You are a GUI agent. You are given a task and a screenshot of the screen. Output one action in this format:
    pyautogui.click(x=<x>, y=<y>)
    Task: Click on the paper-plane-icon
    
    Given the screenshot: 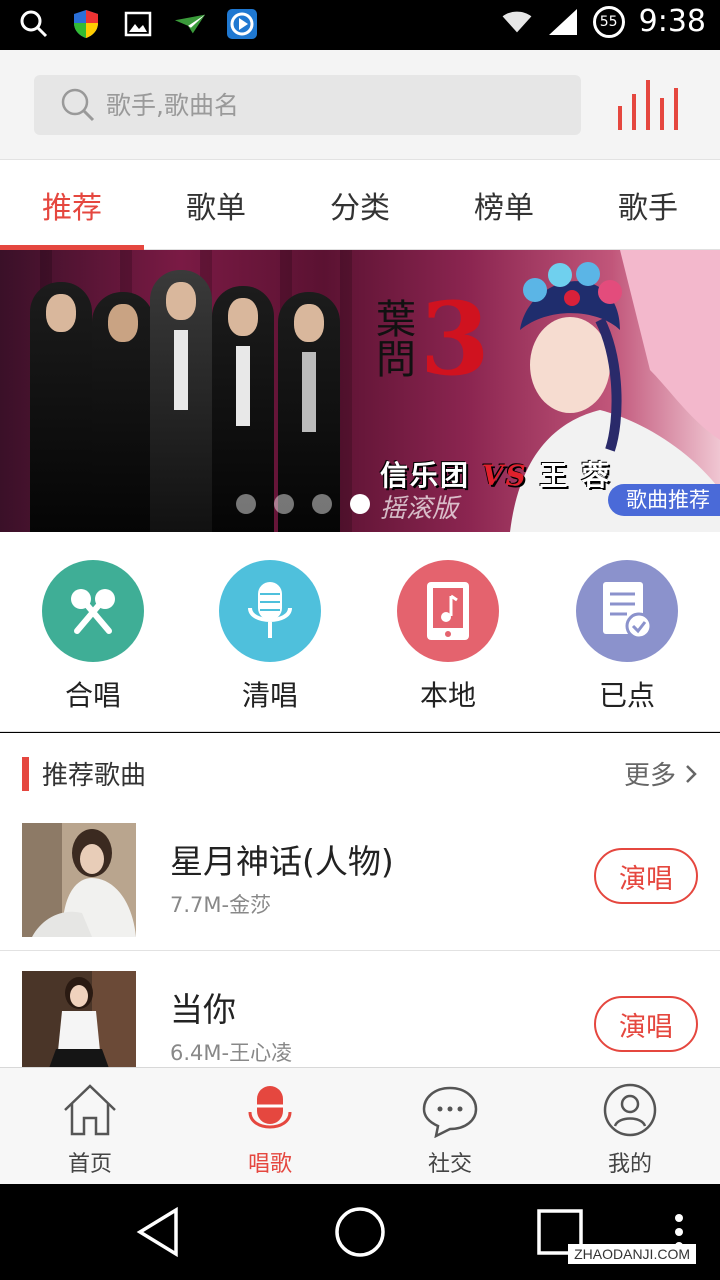 What is the action you would take?
    pyautogui.click(x=190, y=24)
    